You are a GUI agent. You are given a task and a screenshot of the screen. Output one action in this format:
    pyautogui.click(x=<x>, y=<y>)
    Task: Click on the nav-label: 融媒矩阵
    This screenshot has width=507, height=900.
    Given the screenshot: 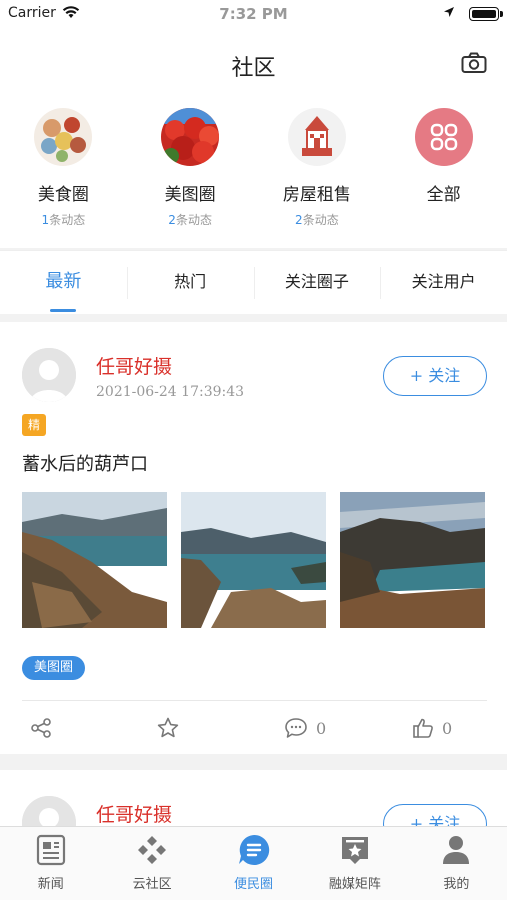 What is the action you would take?
    pyautogui.click(x=354, y=884)
    